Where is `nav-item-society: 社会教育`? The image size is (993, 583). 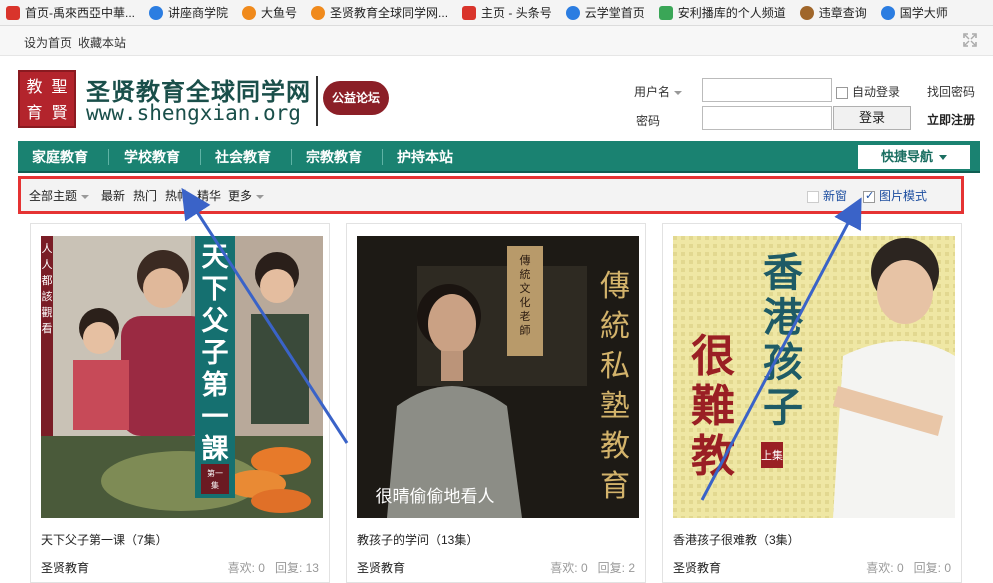
nav-item-society: 社会教育 is located at coordinates (243, 157).